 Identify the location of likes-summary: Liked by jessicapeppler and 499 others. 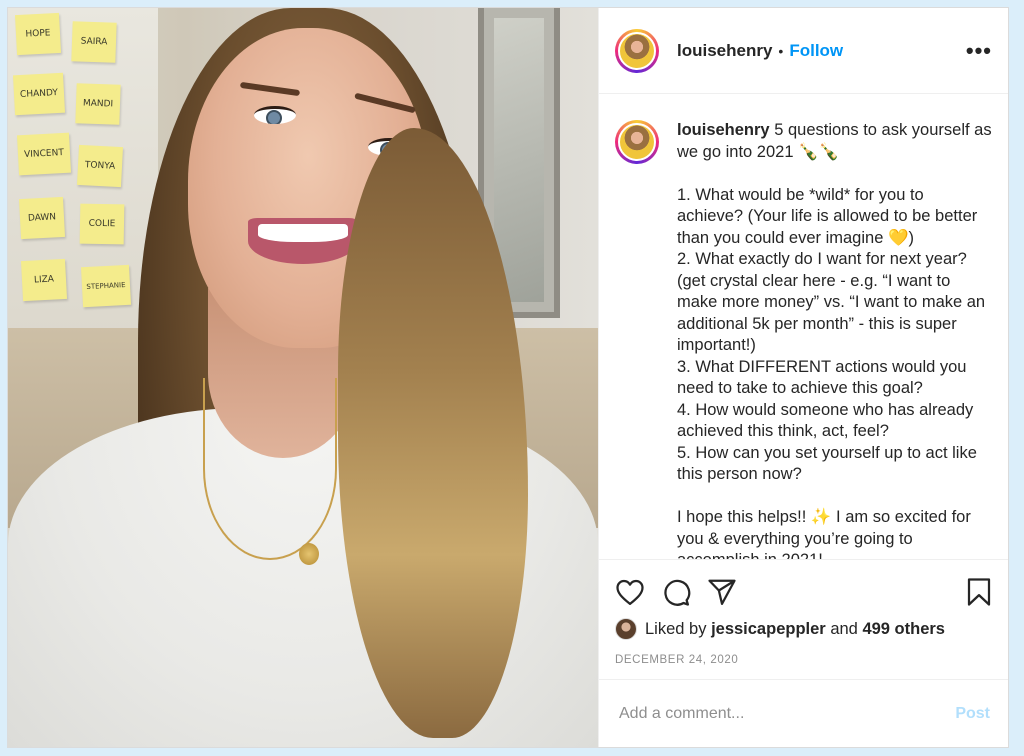
(803, 629).